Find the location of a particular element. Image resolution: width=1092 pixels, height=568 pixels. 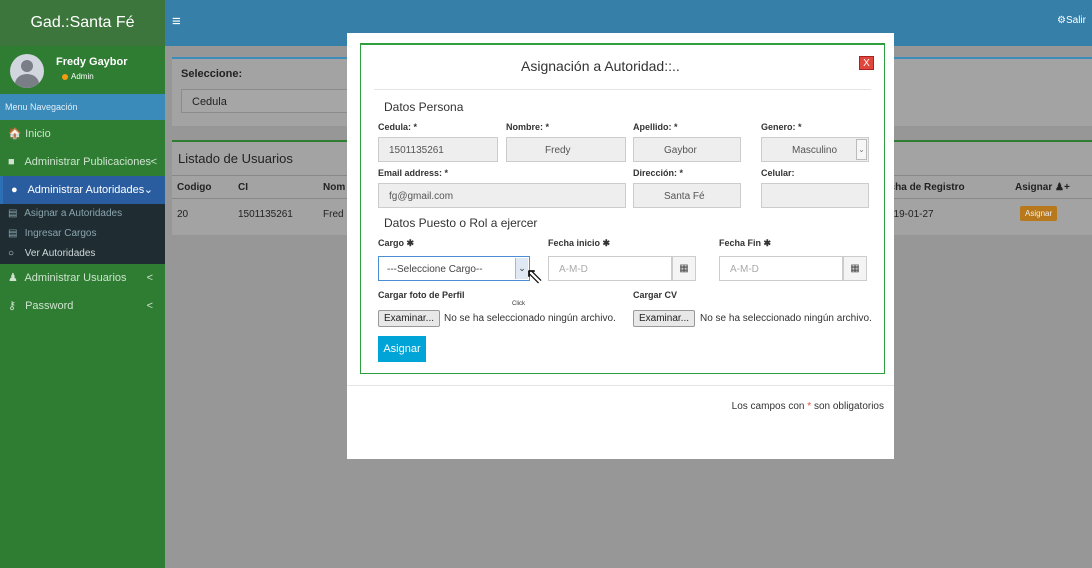

add-user-icon: ♟+ is located at coordinates (1061, 187).